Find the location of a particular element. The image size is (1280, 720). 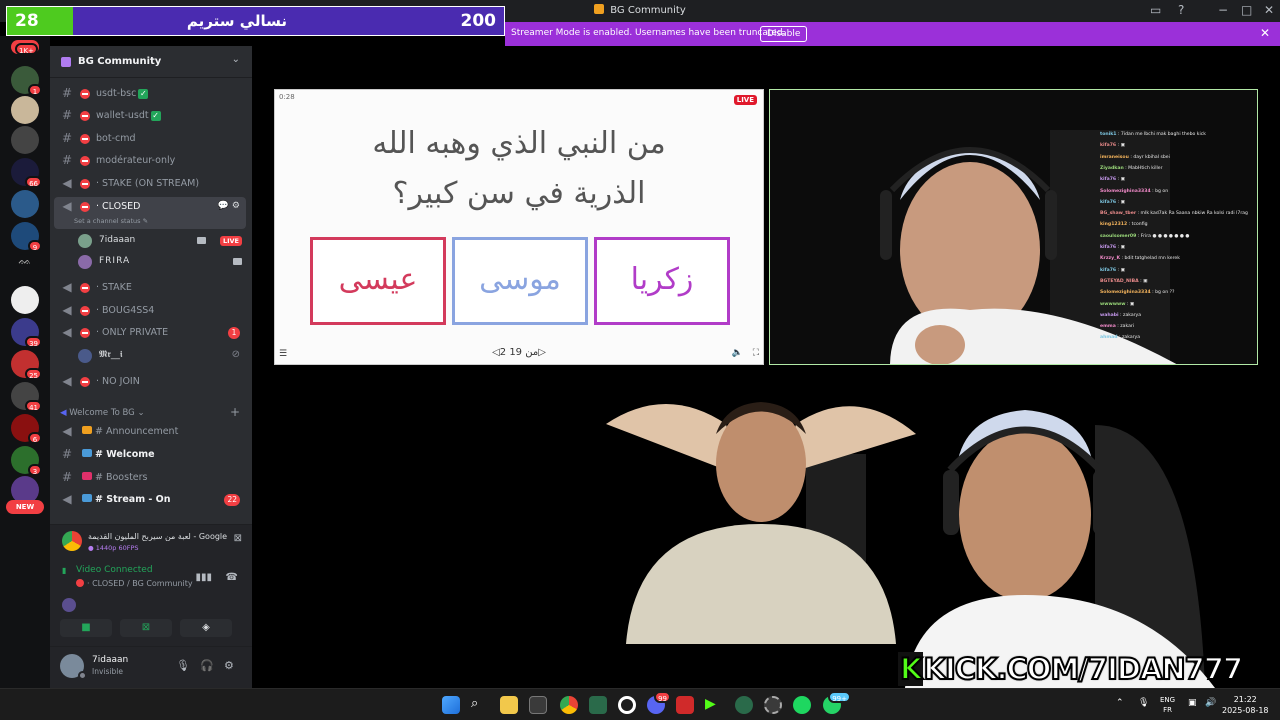

chevron-down-icon: ⌄ is located at coordinates (236, 59).